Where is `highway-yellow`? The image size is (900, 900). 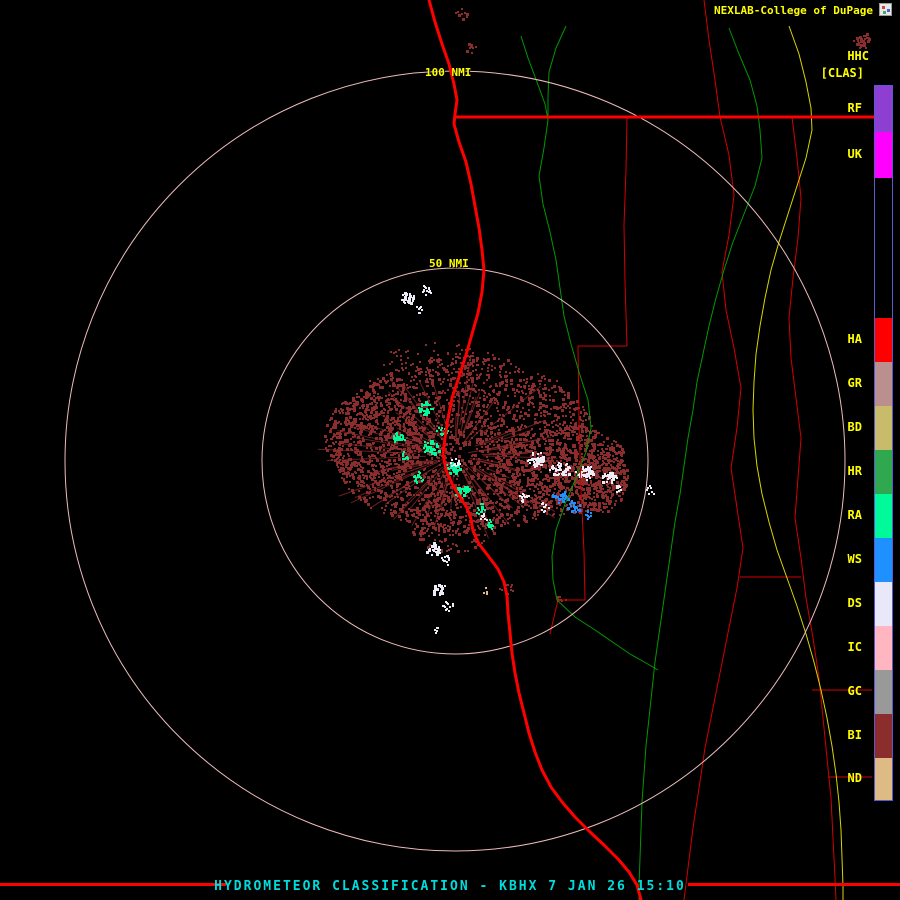 highway-yellow is located at coordinates (798, 462).